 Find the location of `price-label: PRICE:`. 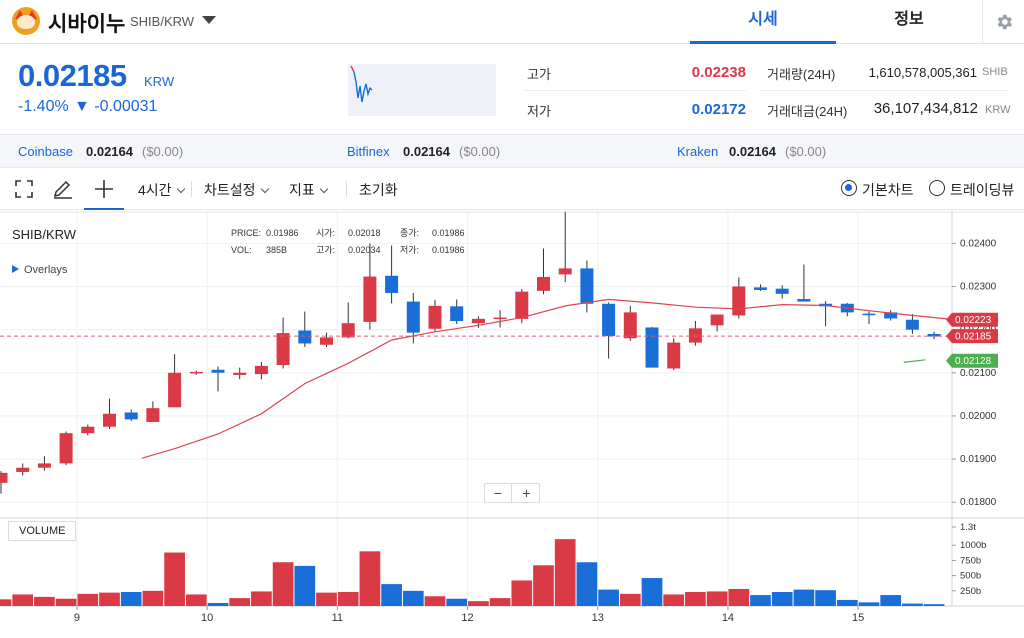

price-label: PRICE: is located at coordinates (246, 233).